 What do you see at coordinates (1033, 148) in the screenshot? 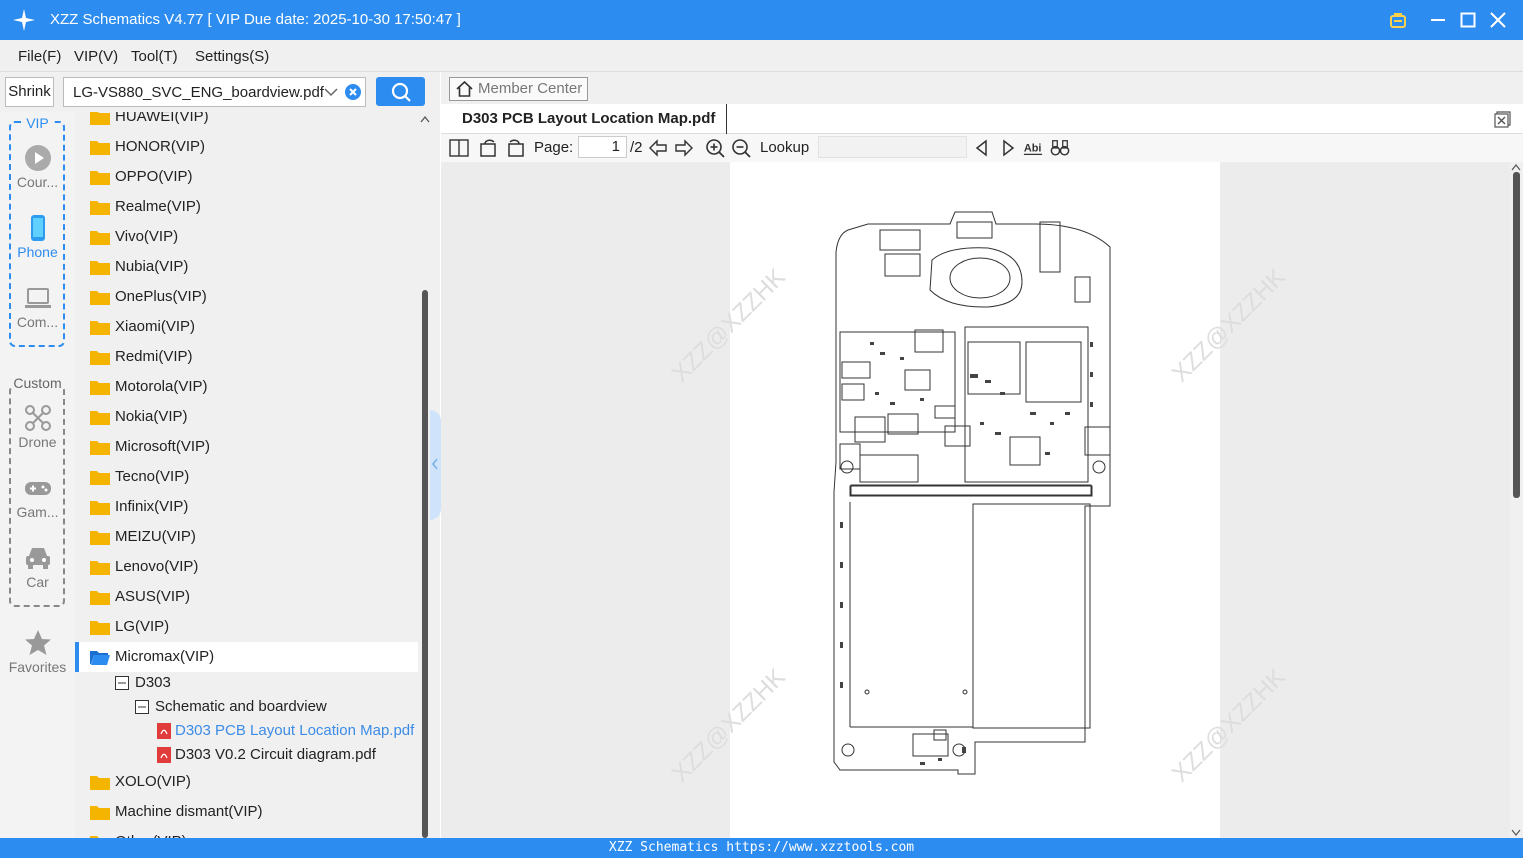
I see `match-case-icon: Abi` at bounding box center [1033, 148].